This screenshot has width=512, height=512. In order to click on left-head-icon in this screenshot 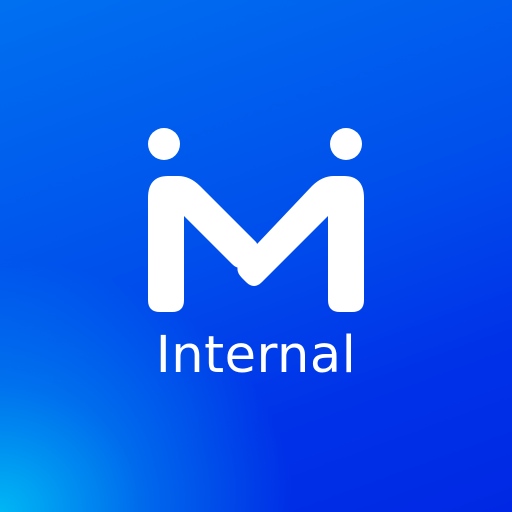, I will do `click(164, 144)`.